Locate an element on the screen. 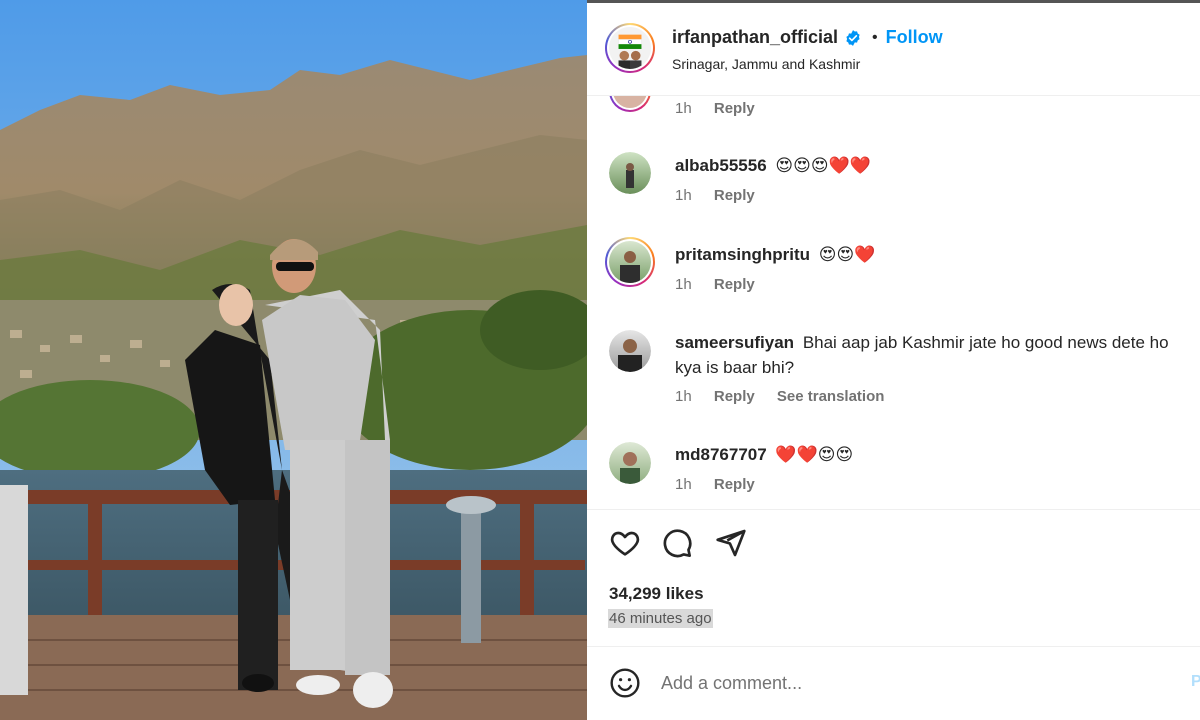 The image size is (1200, 720). add-comment-bar: P is located at coordinates (893, 683).